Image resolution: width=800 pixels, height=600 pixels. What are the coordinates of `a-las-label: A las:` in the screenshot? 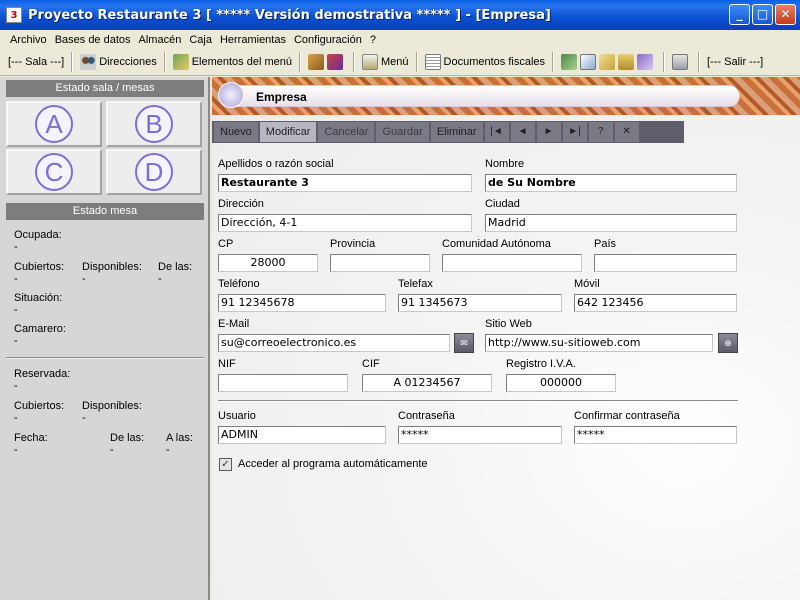 It's located at (179, 438).